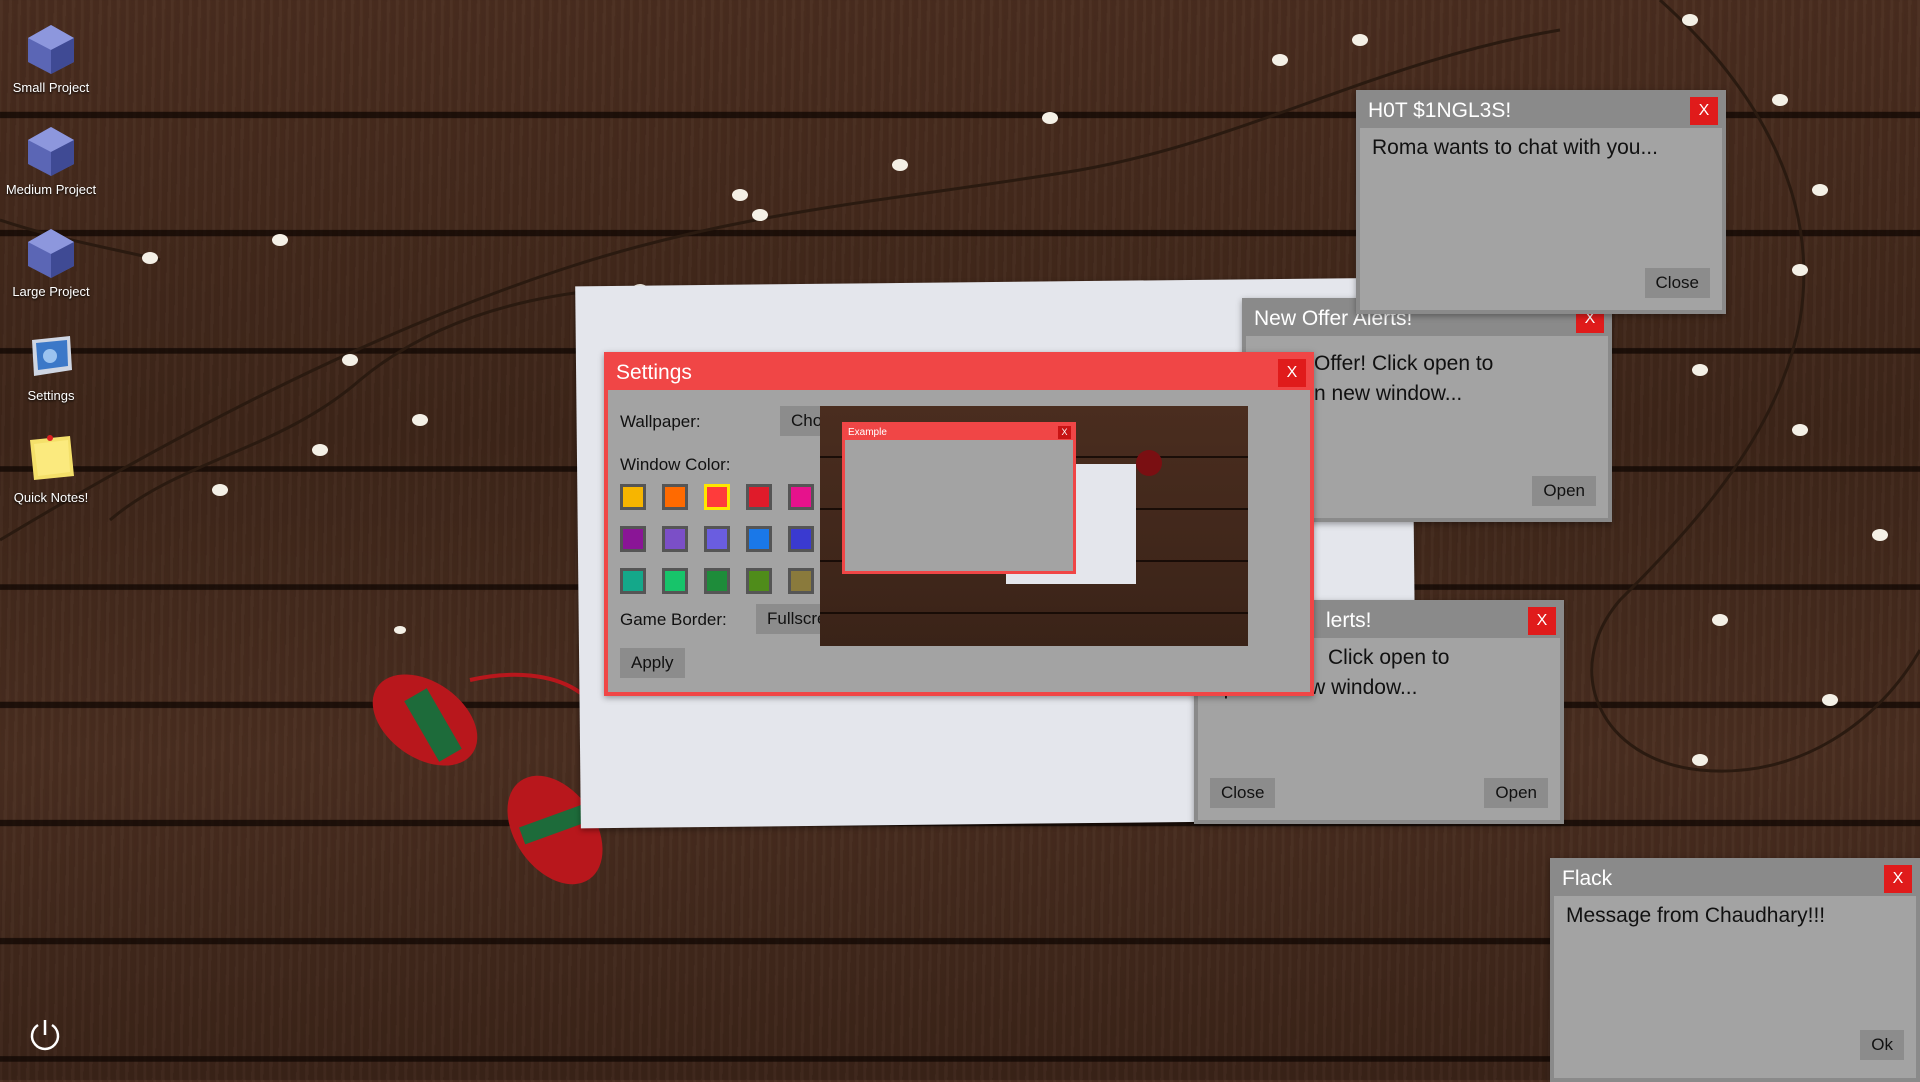 The image size is (1920, 1082). Describe the element at coordinates (1349, 620) in the screenshot. I see `window-title: lerts!` at that location.